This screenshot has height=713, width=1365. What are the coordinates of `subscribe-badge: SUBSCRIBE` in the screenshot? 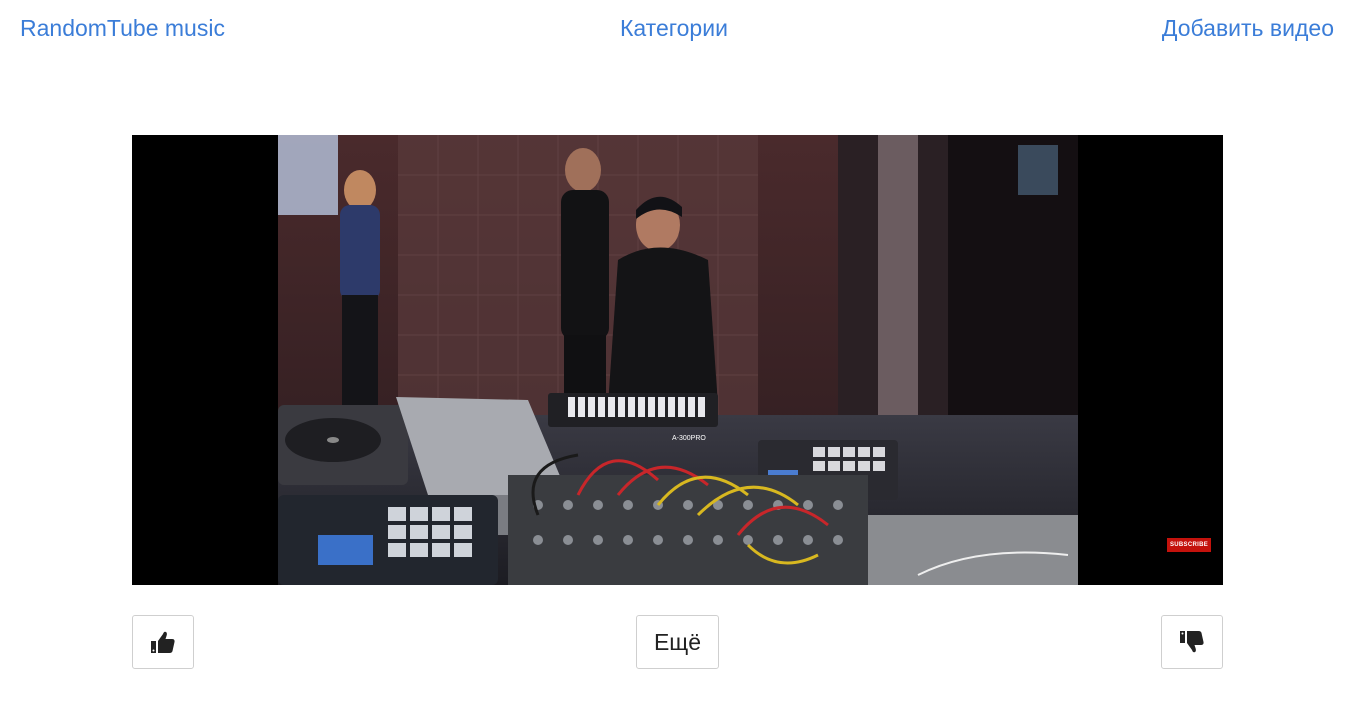 It's located at (1189, 545).